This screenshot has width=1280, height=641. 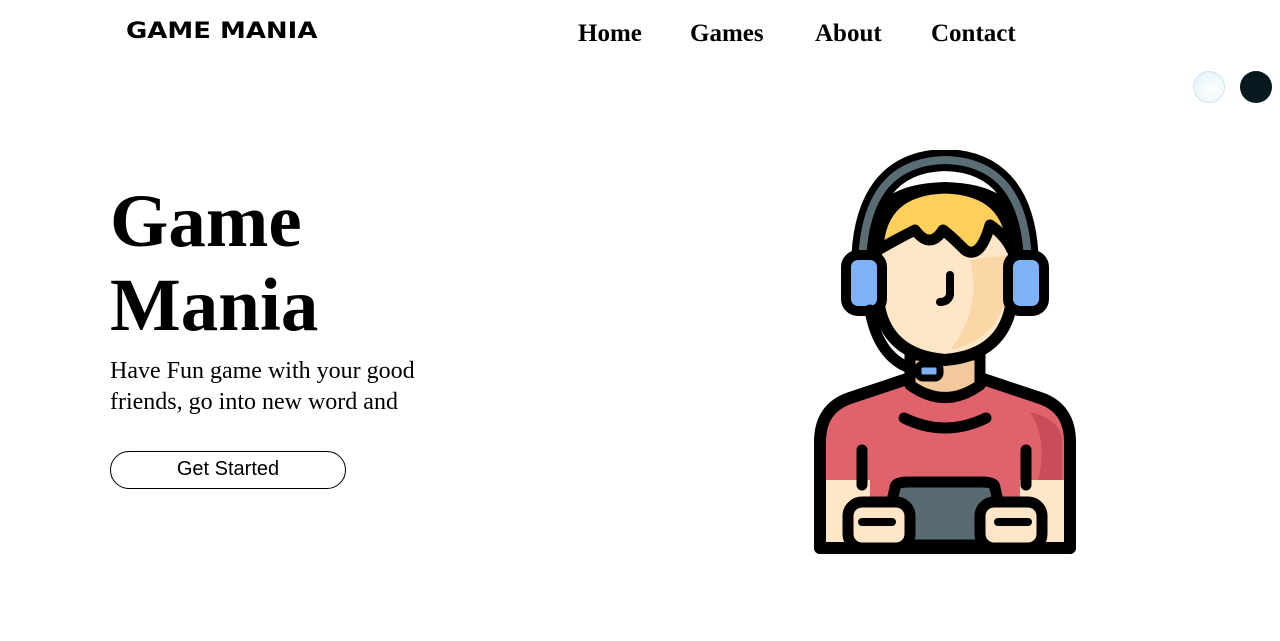 I want to click on gamer-with-headset-icon, so click(x=945, y=352).